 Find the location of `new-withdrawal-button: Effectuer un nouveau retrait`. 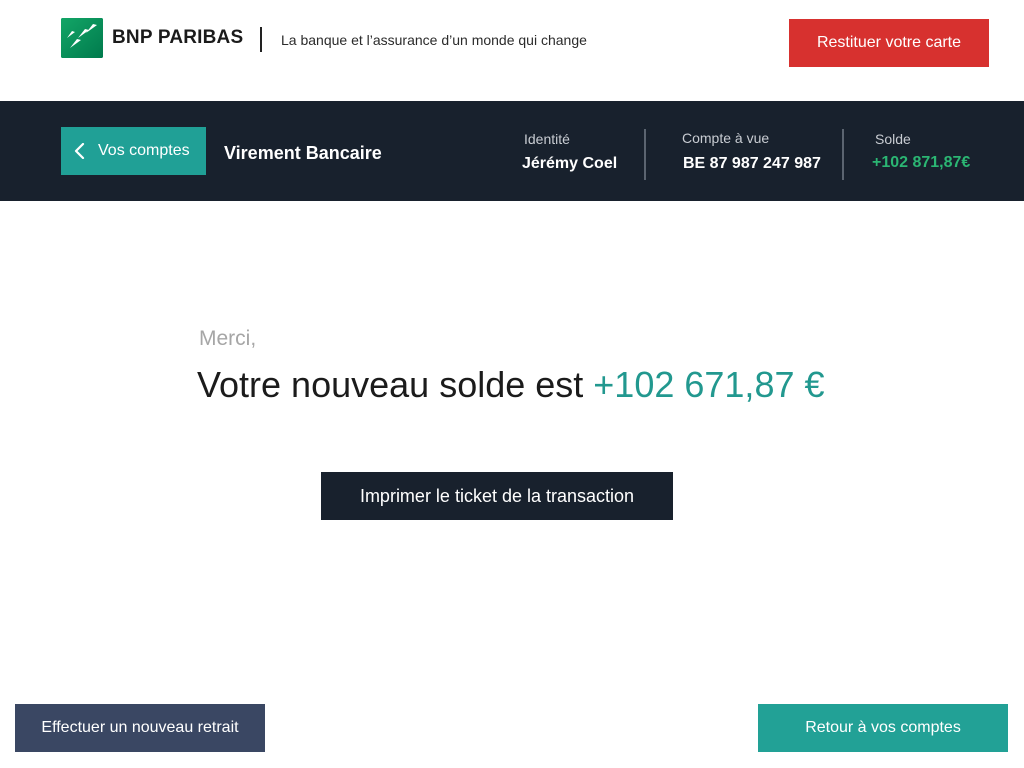

new-withdrawal-button: Effectuer un nouveau retrait is located at coordinates (140, 728).